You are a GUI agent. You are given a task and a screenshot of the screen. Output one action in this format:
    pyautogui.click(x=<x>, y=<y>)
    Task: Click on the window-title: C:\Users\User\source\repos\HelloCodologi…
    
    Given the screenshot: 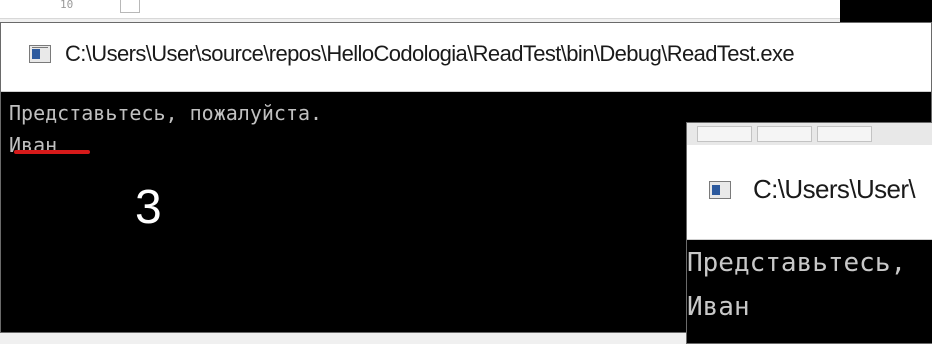 What is the action you would take?
    pyautogui.click(x=430, y=53)
    